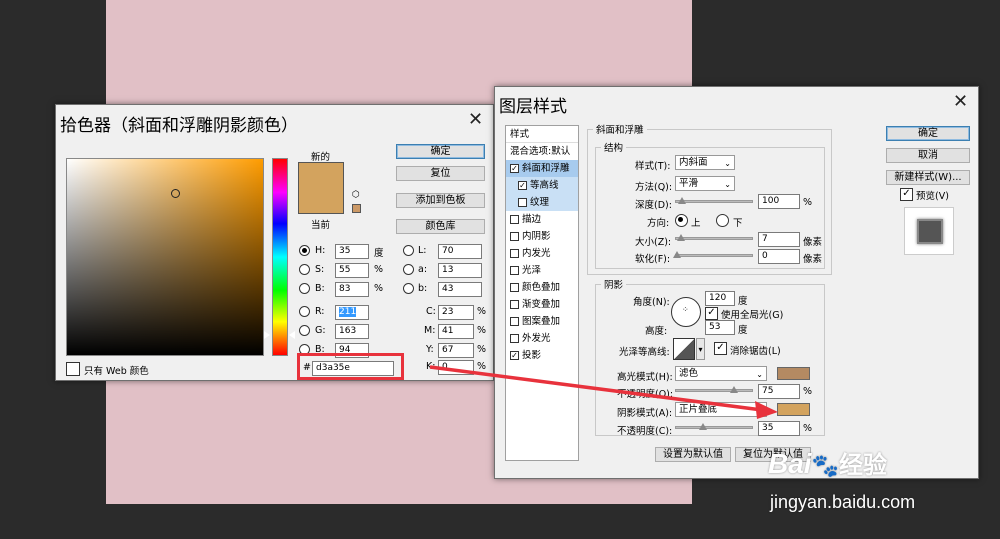 The height and width of the screenshot is (539, 1000). Describe the element at coordinates (825, 466) in the screenshot. I see `paw-icon: 🐾` at that location.